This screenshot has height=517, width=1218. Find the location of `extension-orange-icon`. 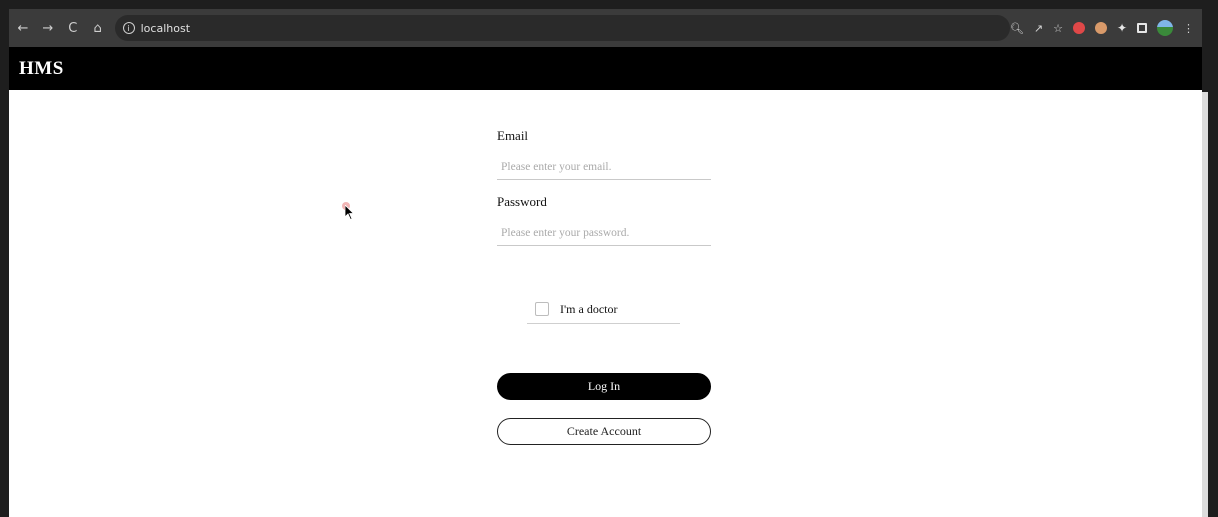

extension-orange-icon is located at coordinates (1100, 28).